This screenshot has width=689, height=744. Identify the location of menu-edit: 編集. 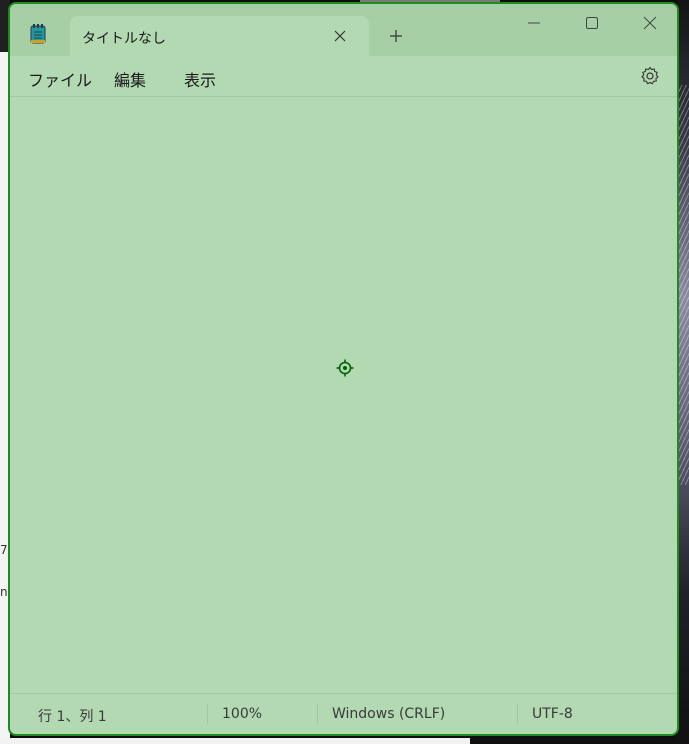
(130, 79).